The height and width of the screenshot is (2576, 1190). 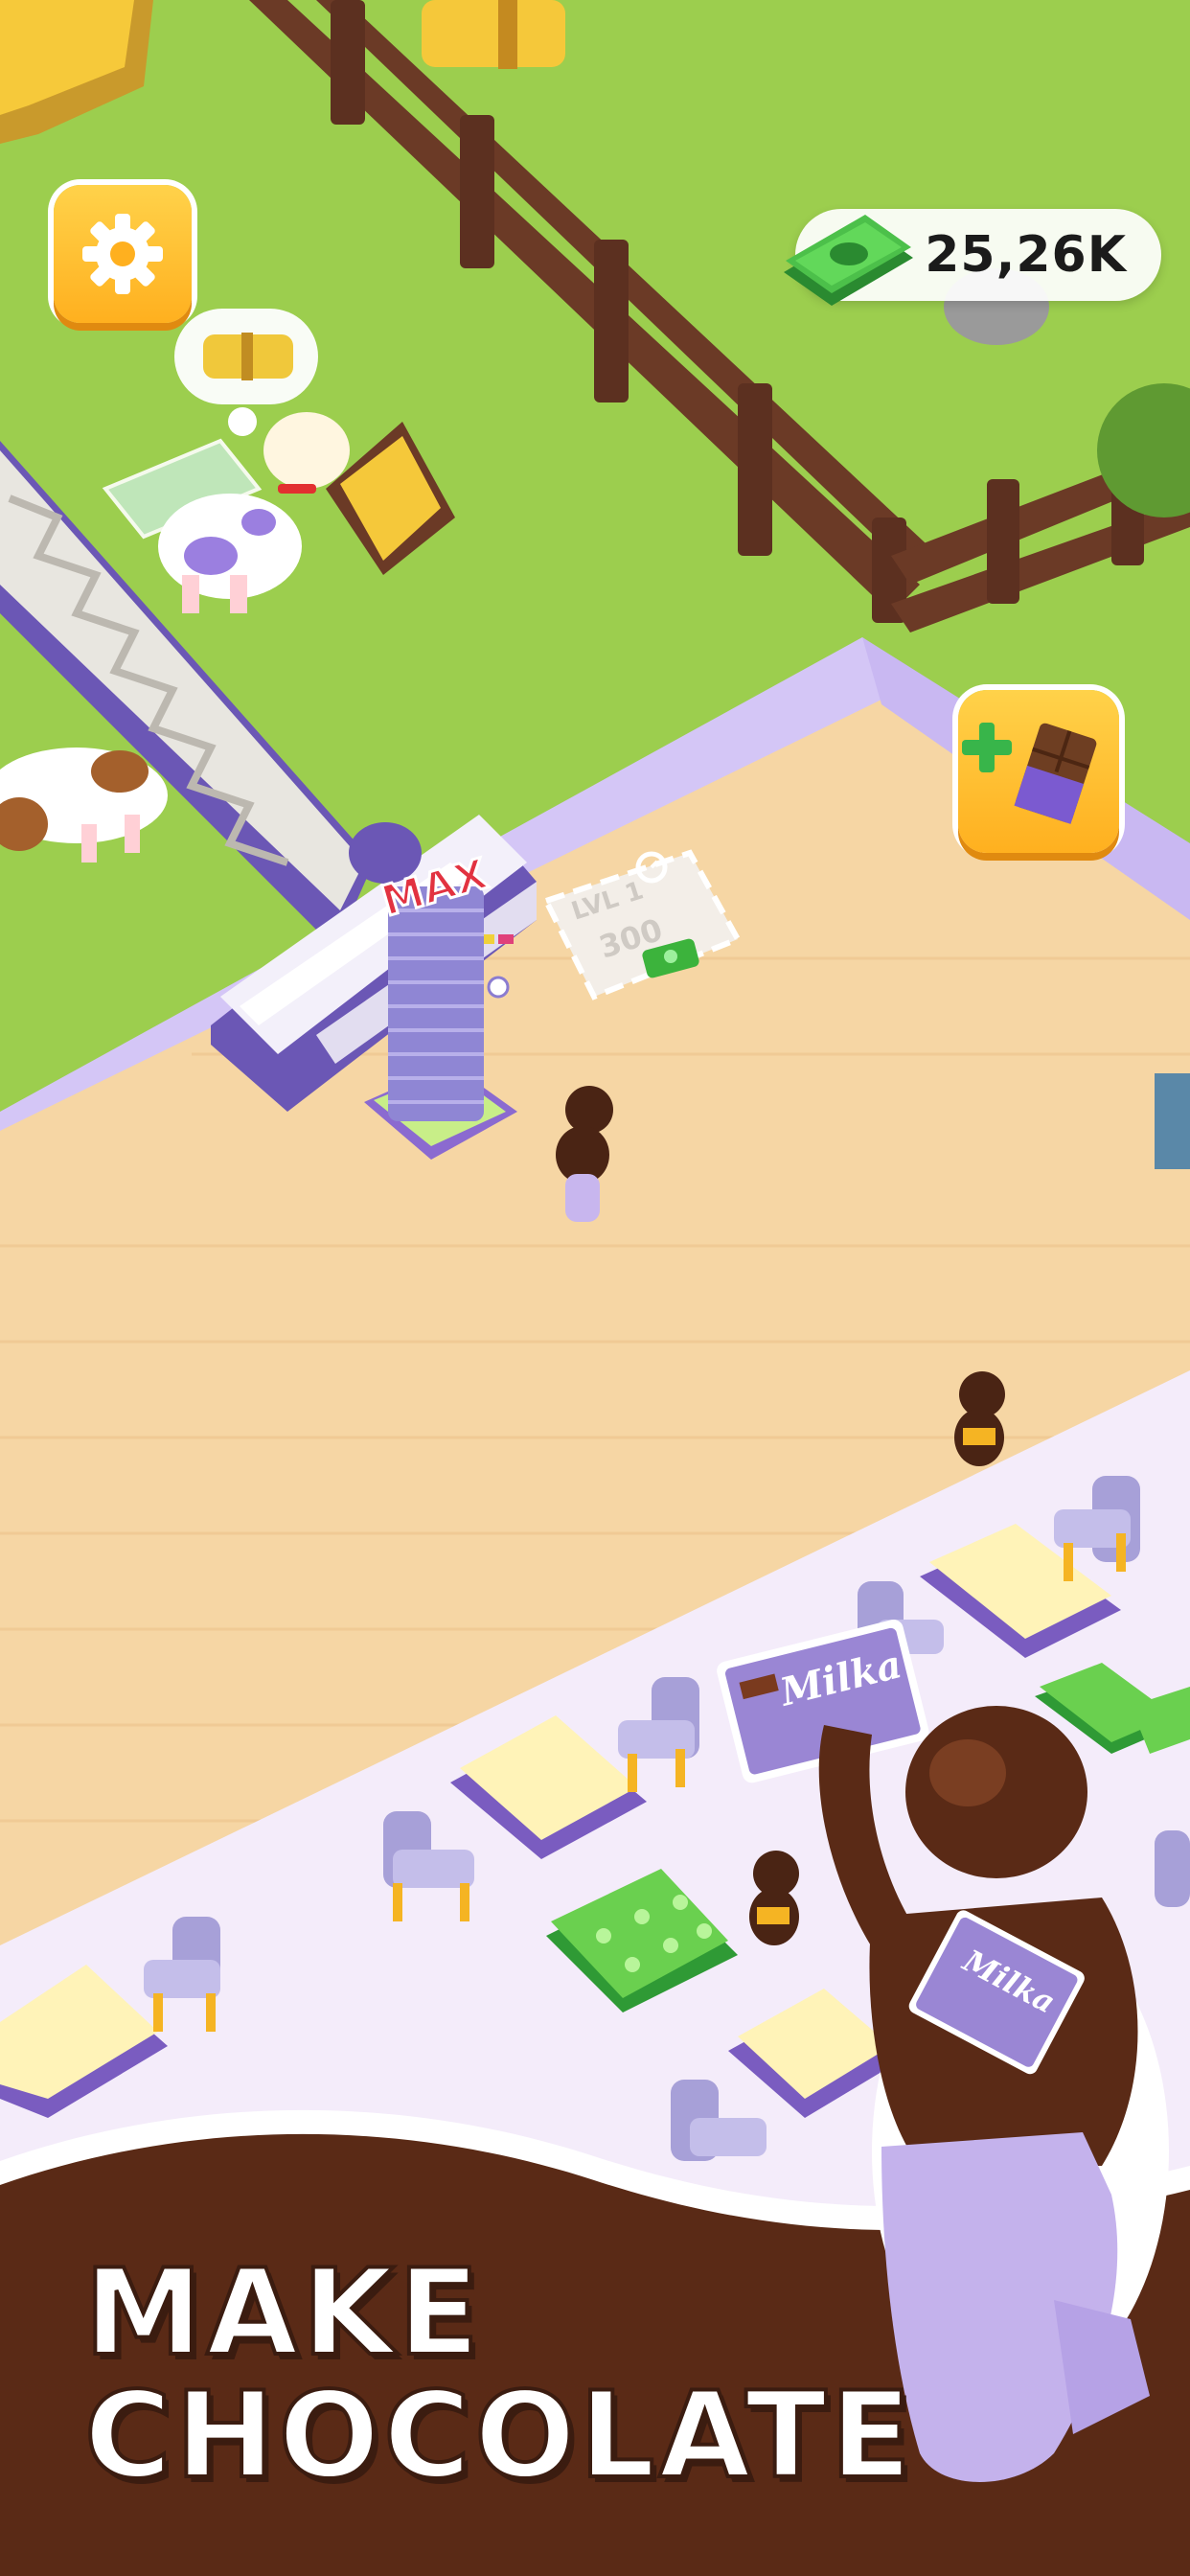 What do you see at coordinates (499, 2436) in the screenshot?
I see `headline-line-2: CHOCOLATE` at bounding box center [499, 2436].